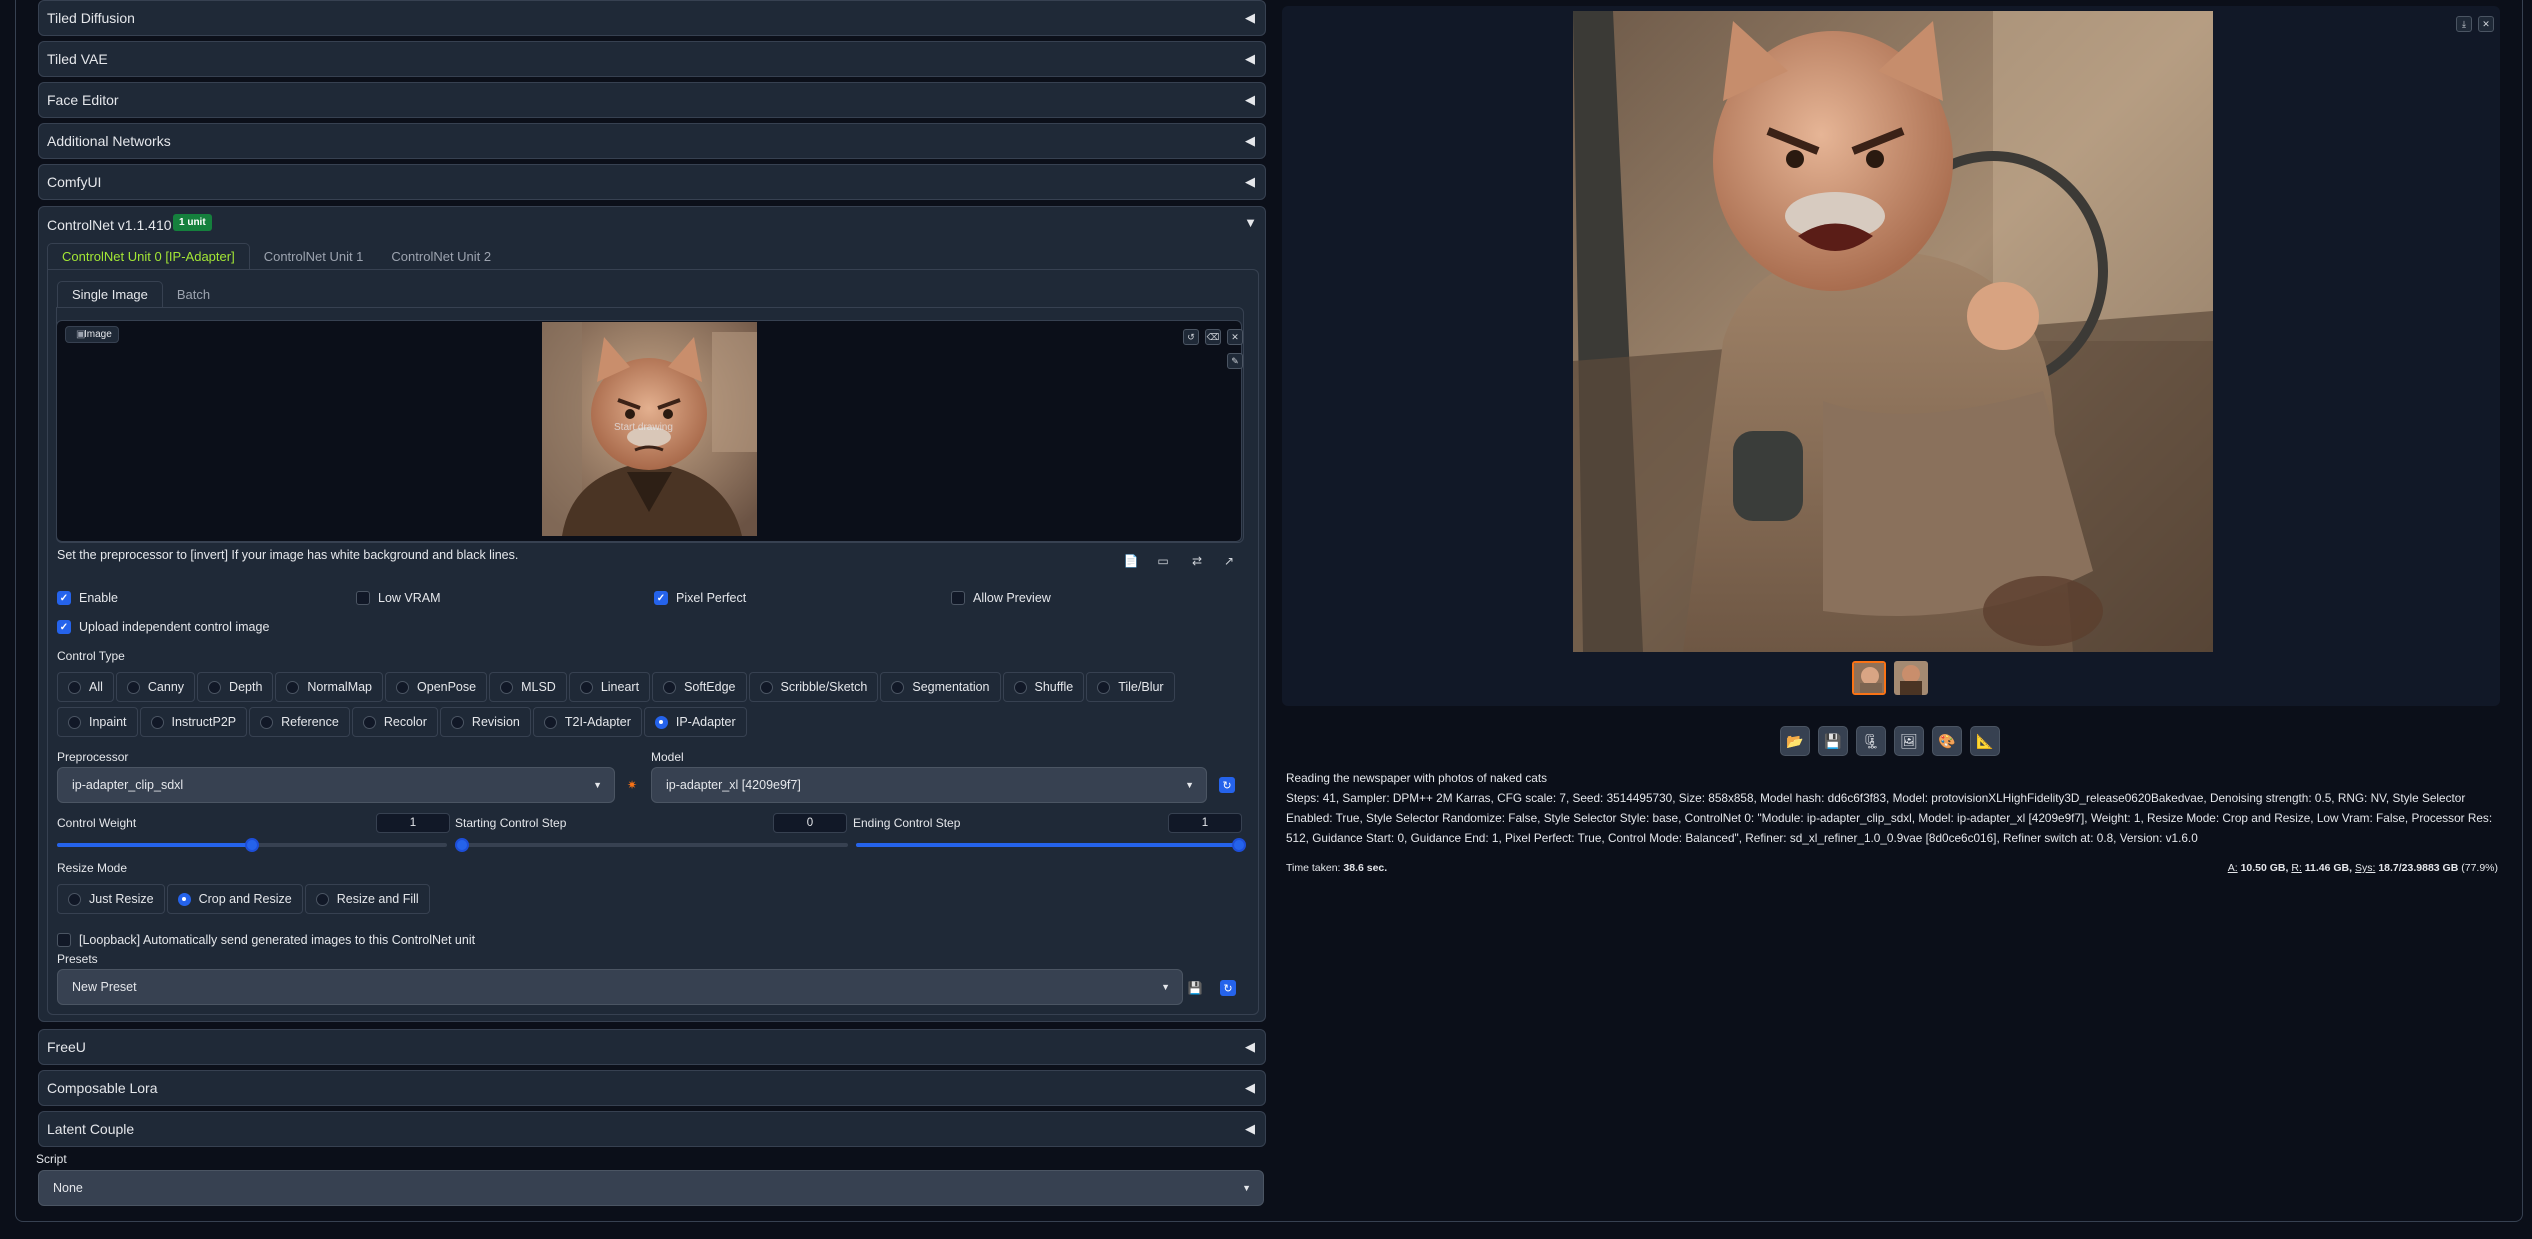 The image size is (2532, 1239). I want to click on control-type-t2i-adapter: T2I-Adapter, so click(587, 722).